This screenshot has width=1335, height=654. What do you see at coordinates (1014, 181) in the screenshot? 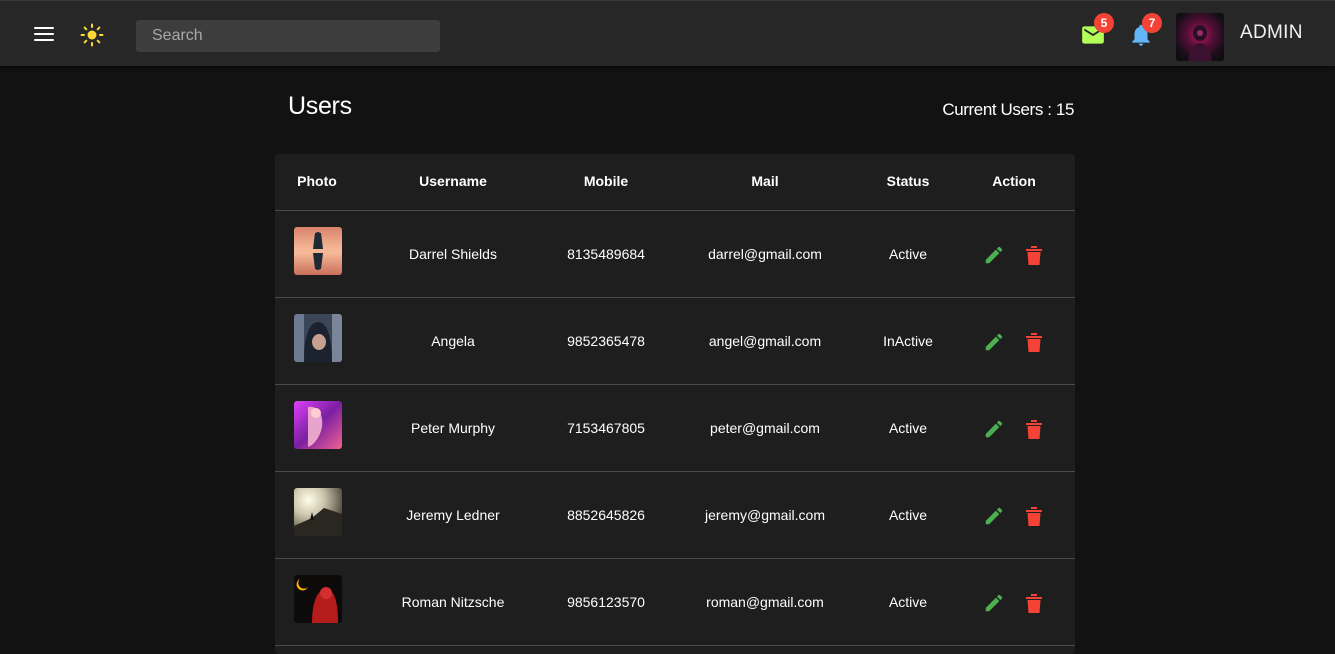
I see `column-header-action: Action` at bounding box center [1014, 181].